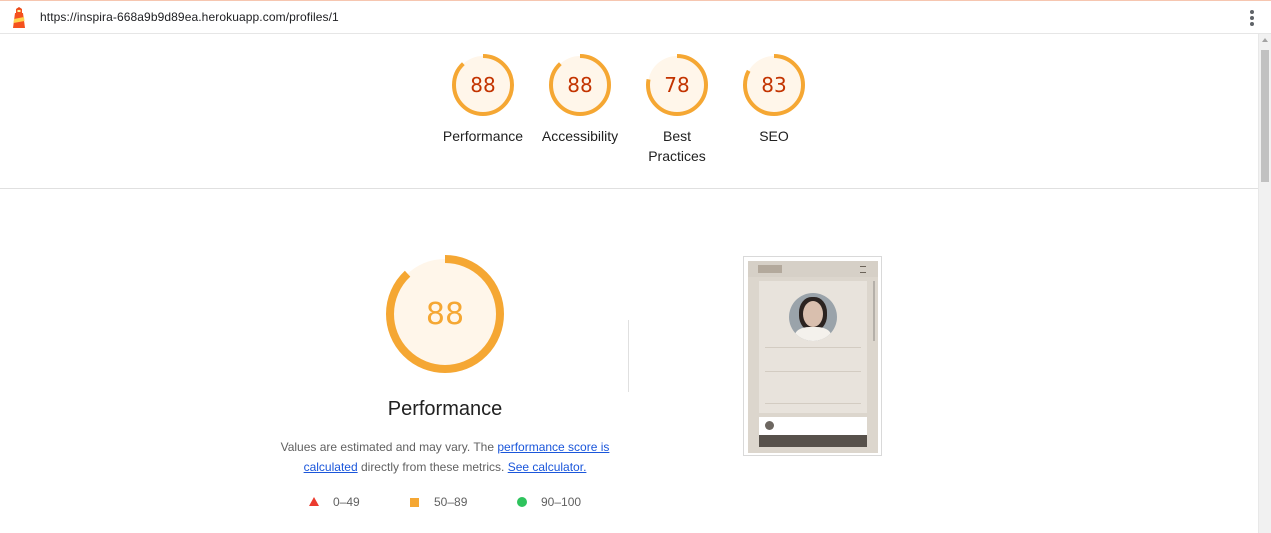 The height and width of the screenshot is (533, 1271). I want to click on performance-score: 88, so click(445, 314).